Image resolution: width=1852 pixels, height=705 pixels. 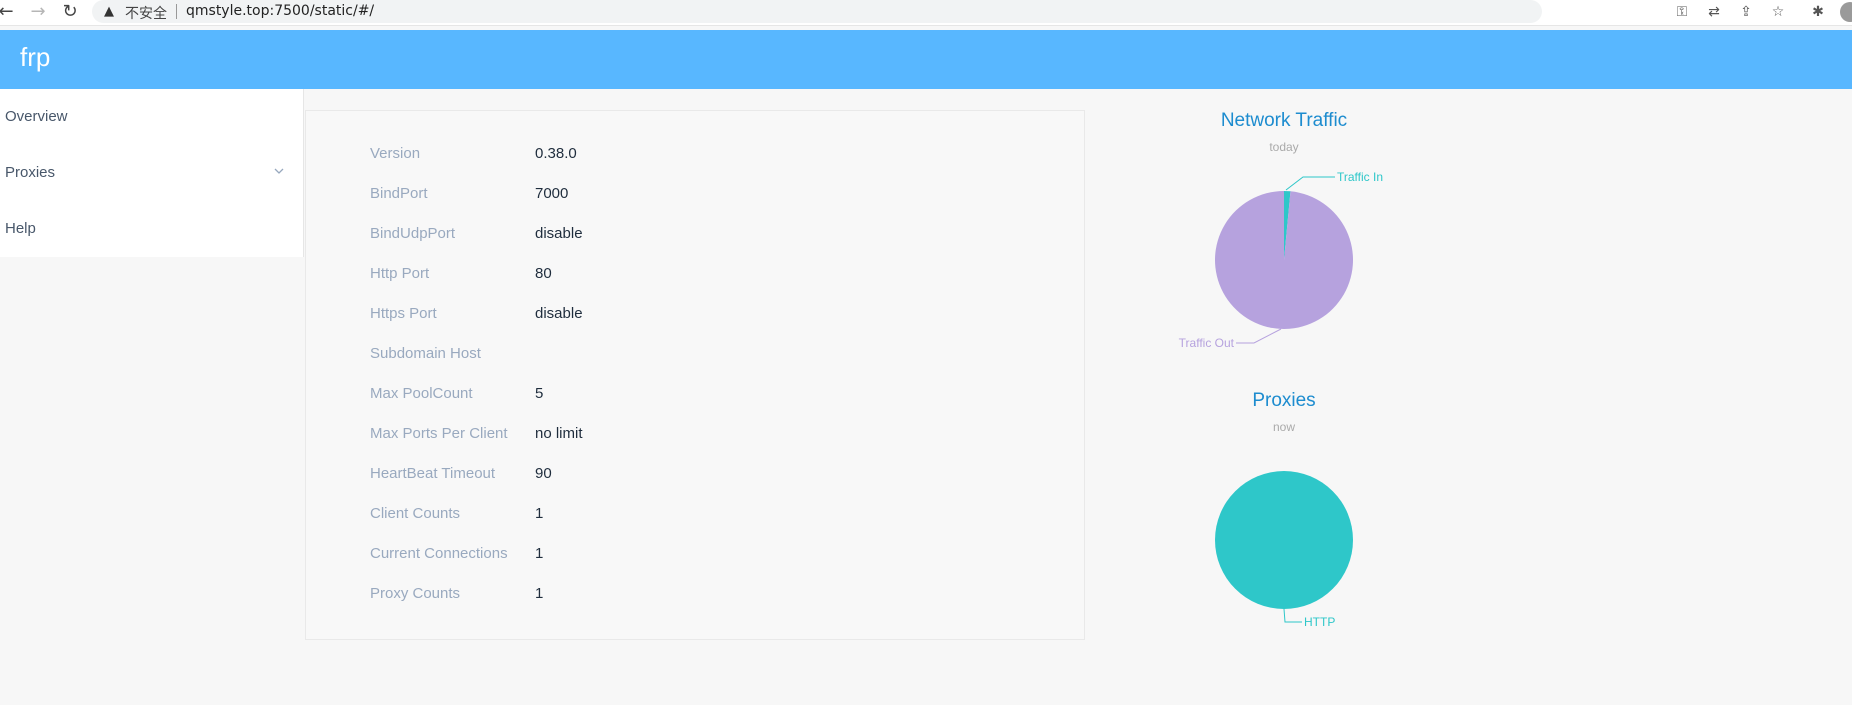 What do you see at coordinates (556, 153) in the screenshot?
I see `info-value: 0.38.0` at bounding box center [556, 153].